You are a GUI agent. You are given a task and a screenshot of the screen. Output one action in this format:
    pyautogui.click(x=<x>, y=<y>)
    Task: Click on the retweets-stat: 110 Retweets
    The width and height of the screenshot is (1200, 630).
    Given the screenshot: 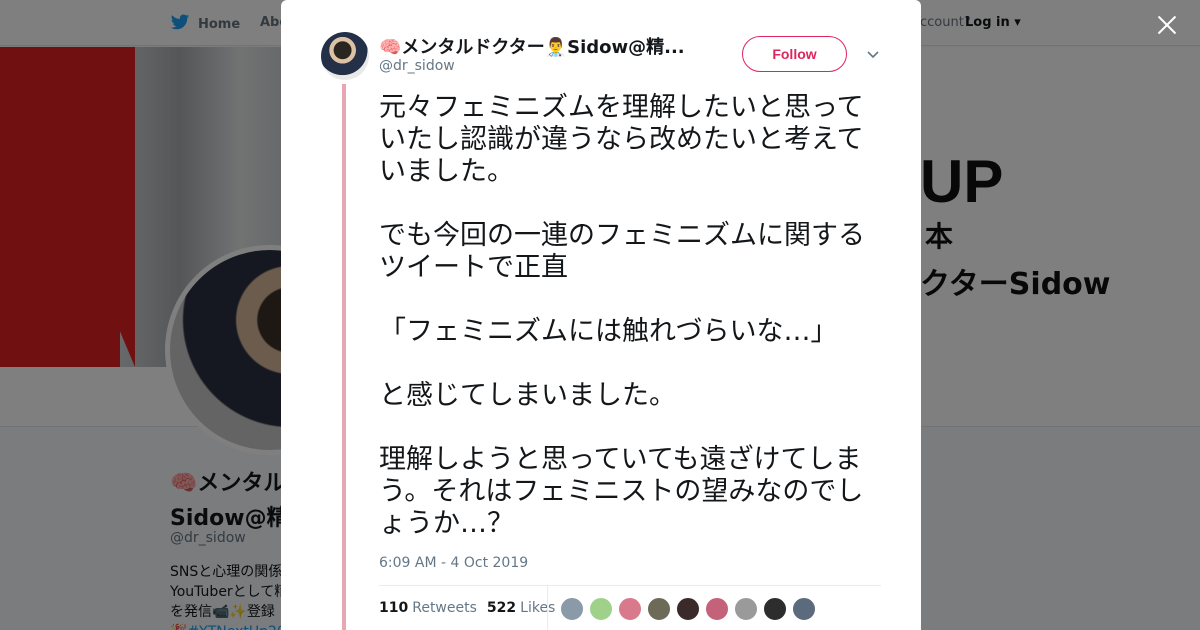 What is the action you would take?
    pyautogui.click(x=428, y=608)
    